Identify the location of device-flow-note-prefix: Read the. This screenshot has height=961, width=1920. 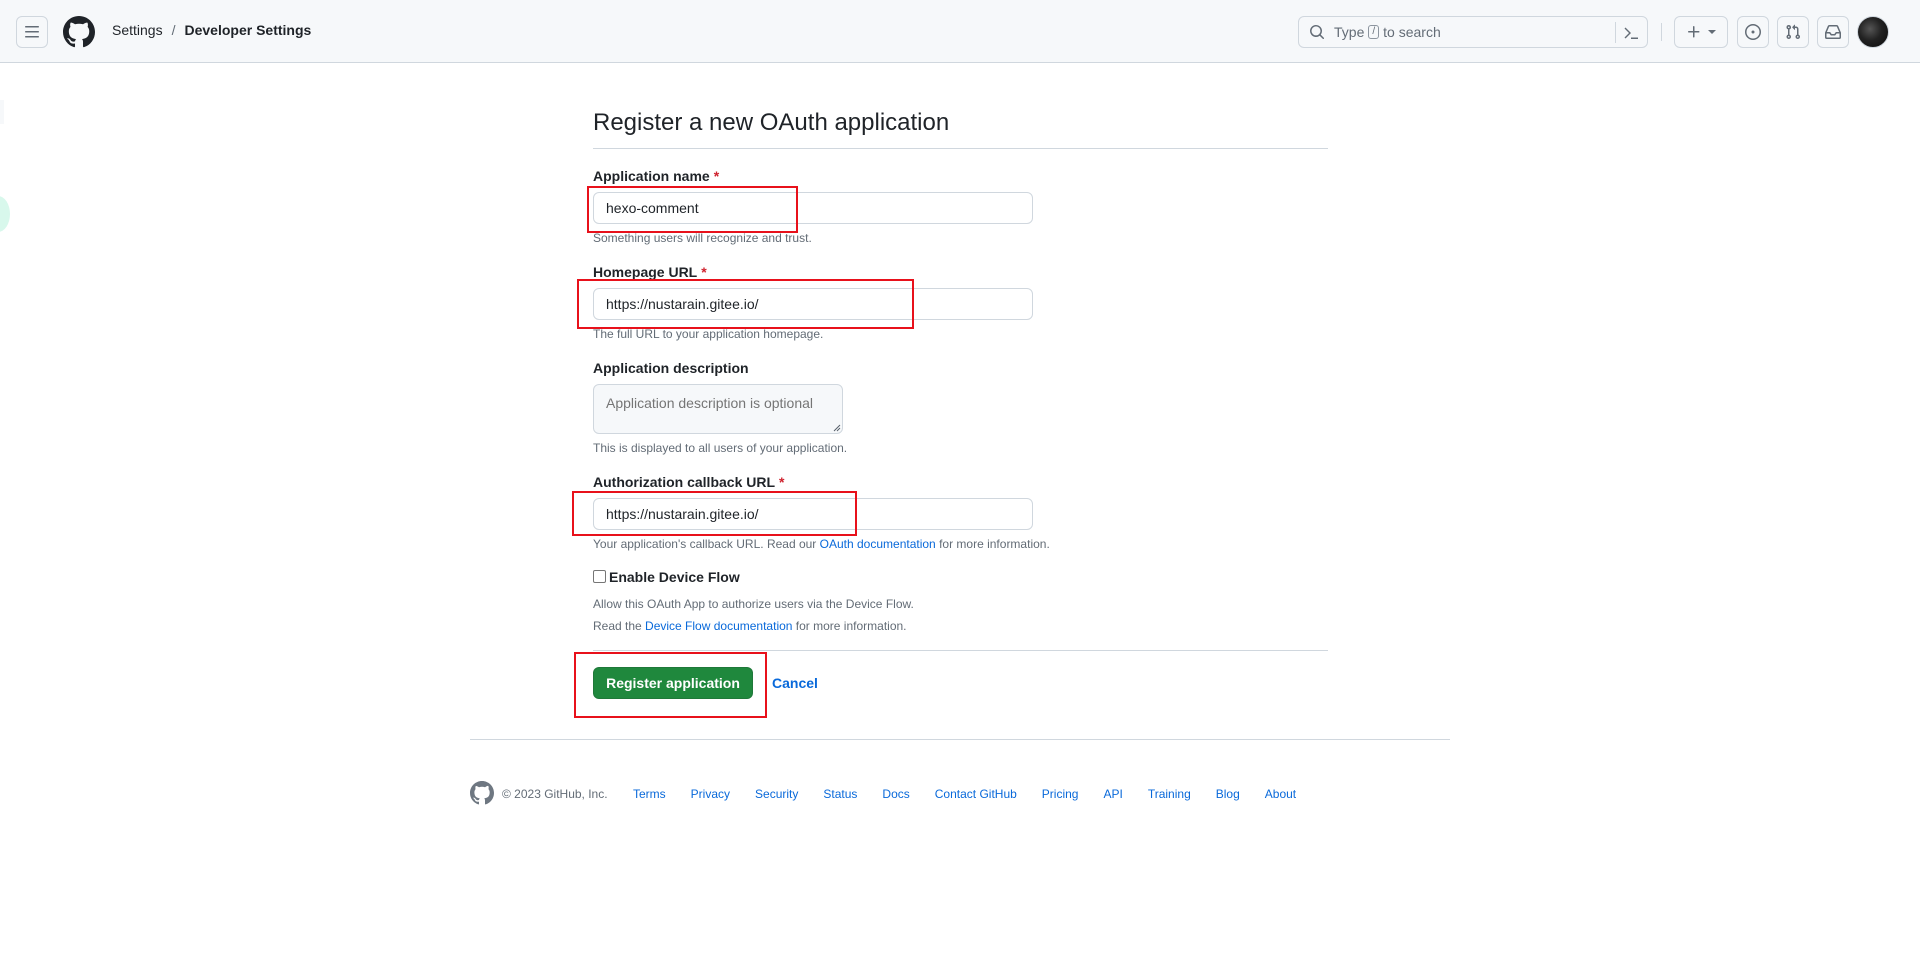
(617, 626).